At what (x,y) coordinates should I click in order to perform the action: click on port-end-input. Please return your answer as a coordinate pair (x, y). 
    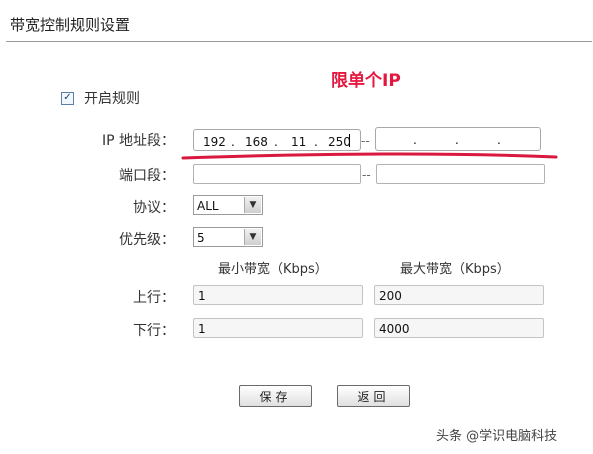
    Looking at the image, I should click on (460, 174).